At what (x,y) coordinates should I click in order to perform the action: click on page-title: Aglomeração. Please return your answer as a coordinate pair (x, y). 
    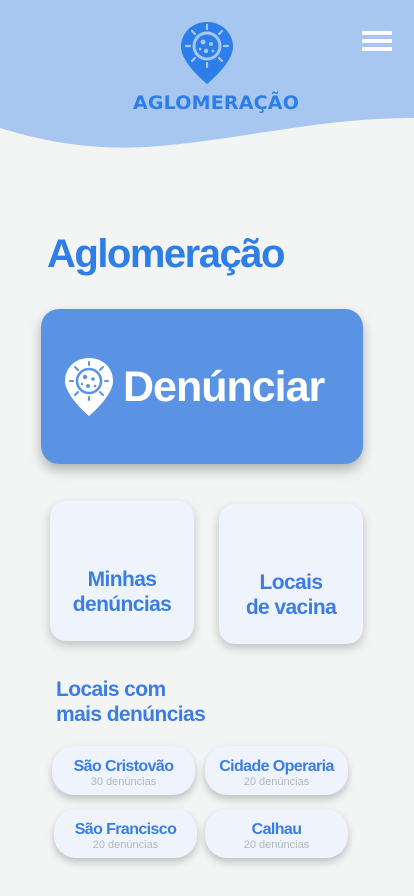
    Looking at the image, I should click on (166, 254).